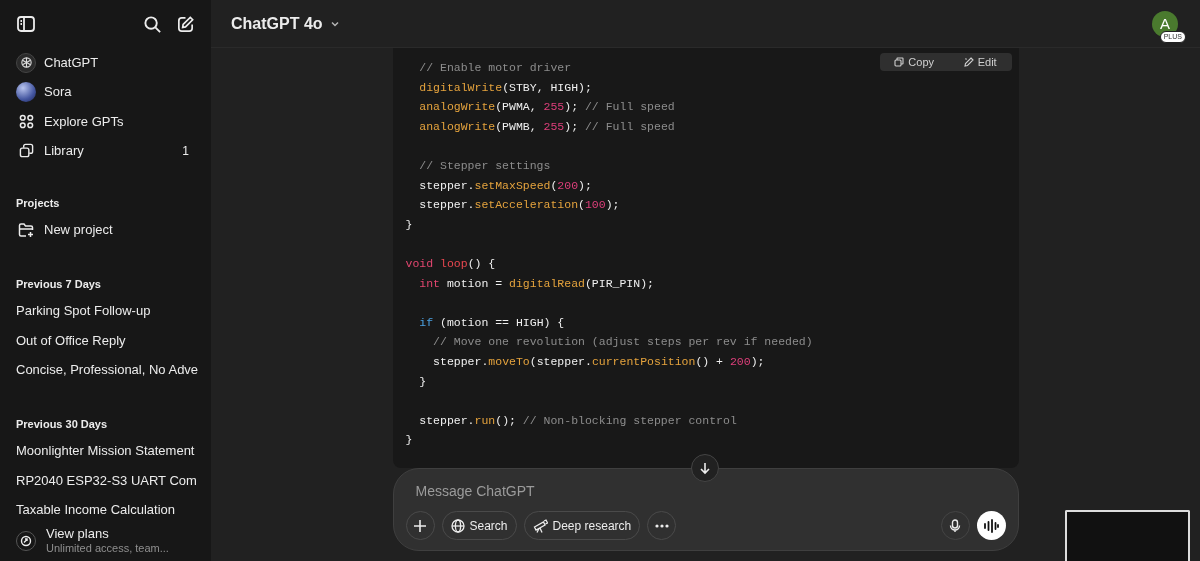 The image size is (1200, 561). Describe the element at coordinates (420, 525) in the screenshot. I see `plus-icon` at that location.